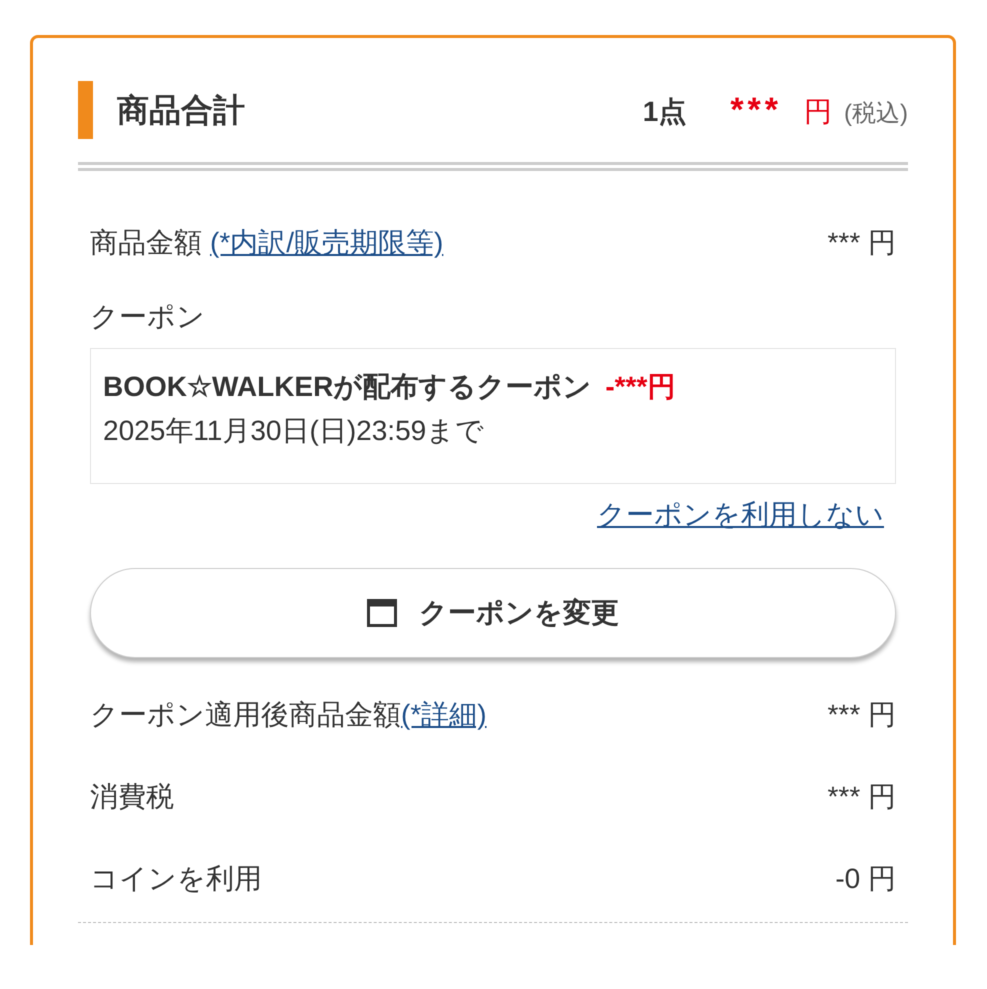 The width and height of the screenshot is (987, 989). I want to click on total-price: ***, so click(756, 110).